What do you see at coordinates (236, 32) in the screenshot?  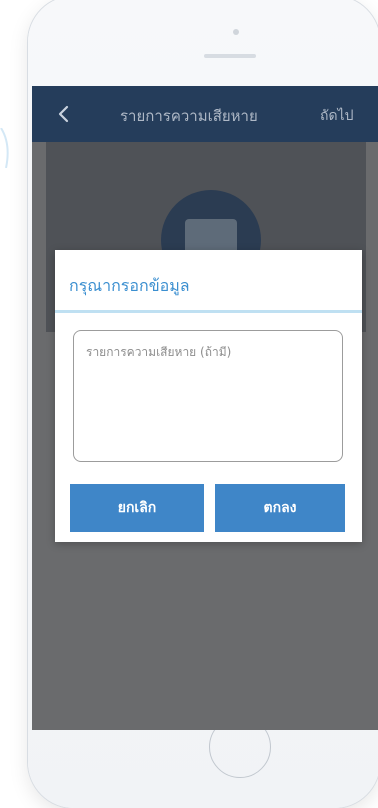 I see `camera-dot` at bounding box center [236, 32].